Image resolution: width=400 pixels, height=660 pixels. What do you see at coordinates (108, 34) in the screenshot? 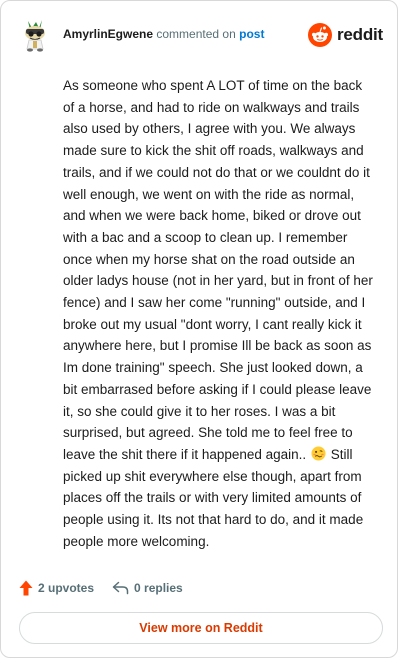
I see `username-link: AmyrlinEgwene` at bounding box center [108, 34].